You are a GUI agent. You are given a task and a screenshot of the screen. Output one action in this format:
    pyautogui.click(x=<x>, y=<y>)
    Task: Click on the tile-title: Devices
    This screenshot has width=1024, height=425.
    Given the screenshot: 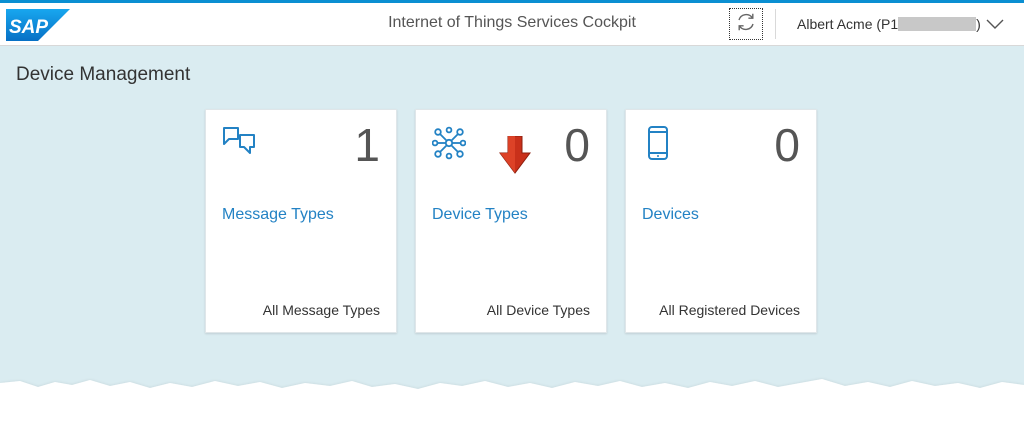 What is the action you would take?
    pyautogui.click(x=670, y=214)
    